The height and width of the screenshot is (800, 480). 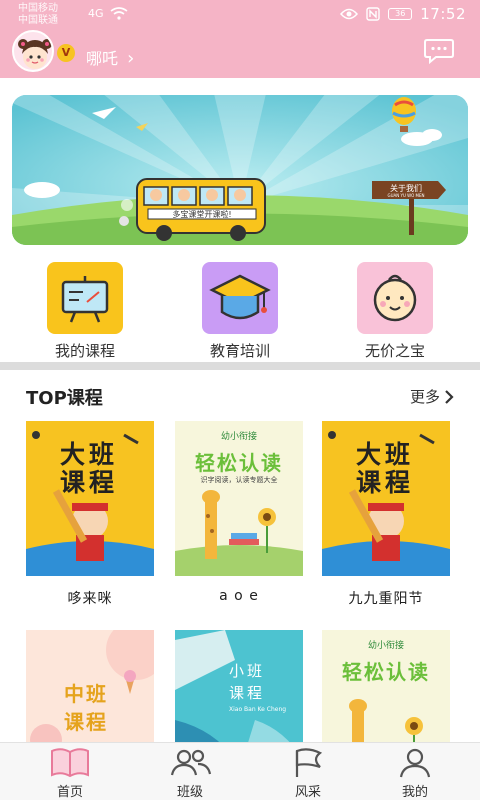 I want to click on nav-showcase: 风采, so click(x=308, y=771).